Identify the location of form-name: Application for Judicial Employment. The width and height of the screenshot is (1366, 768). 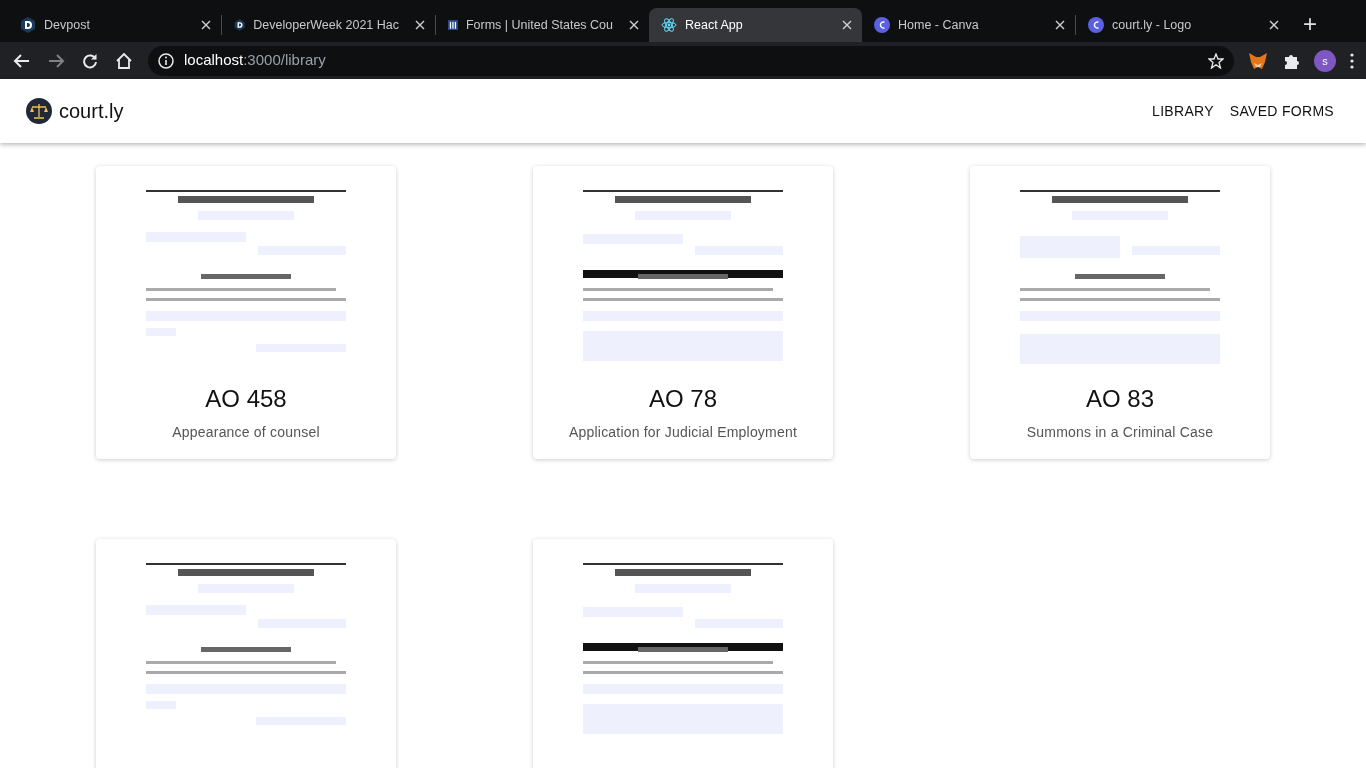
(683, 432).